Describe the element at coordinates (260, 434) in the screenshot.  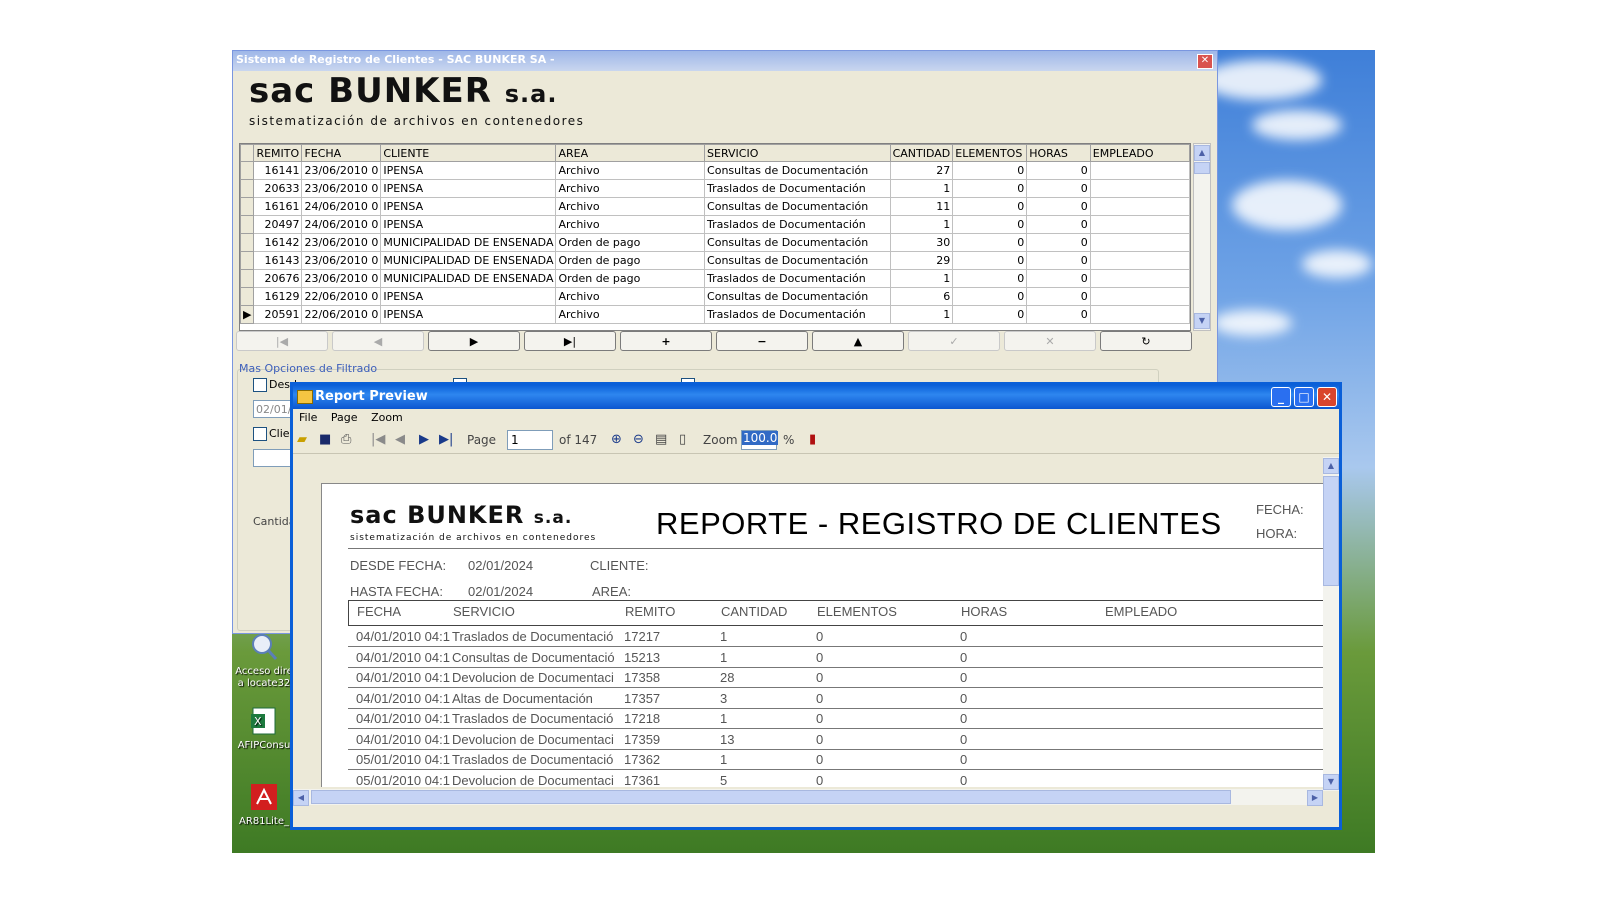
I see `cliente-checkbox` at that location.